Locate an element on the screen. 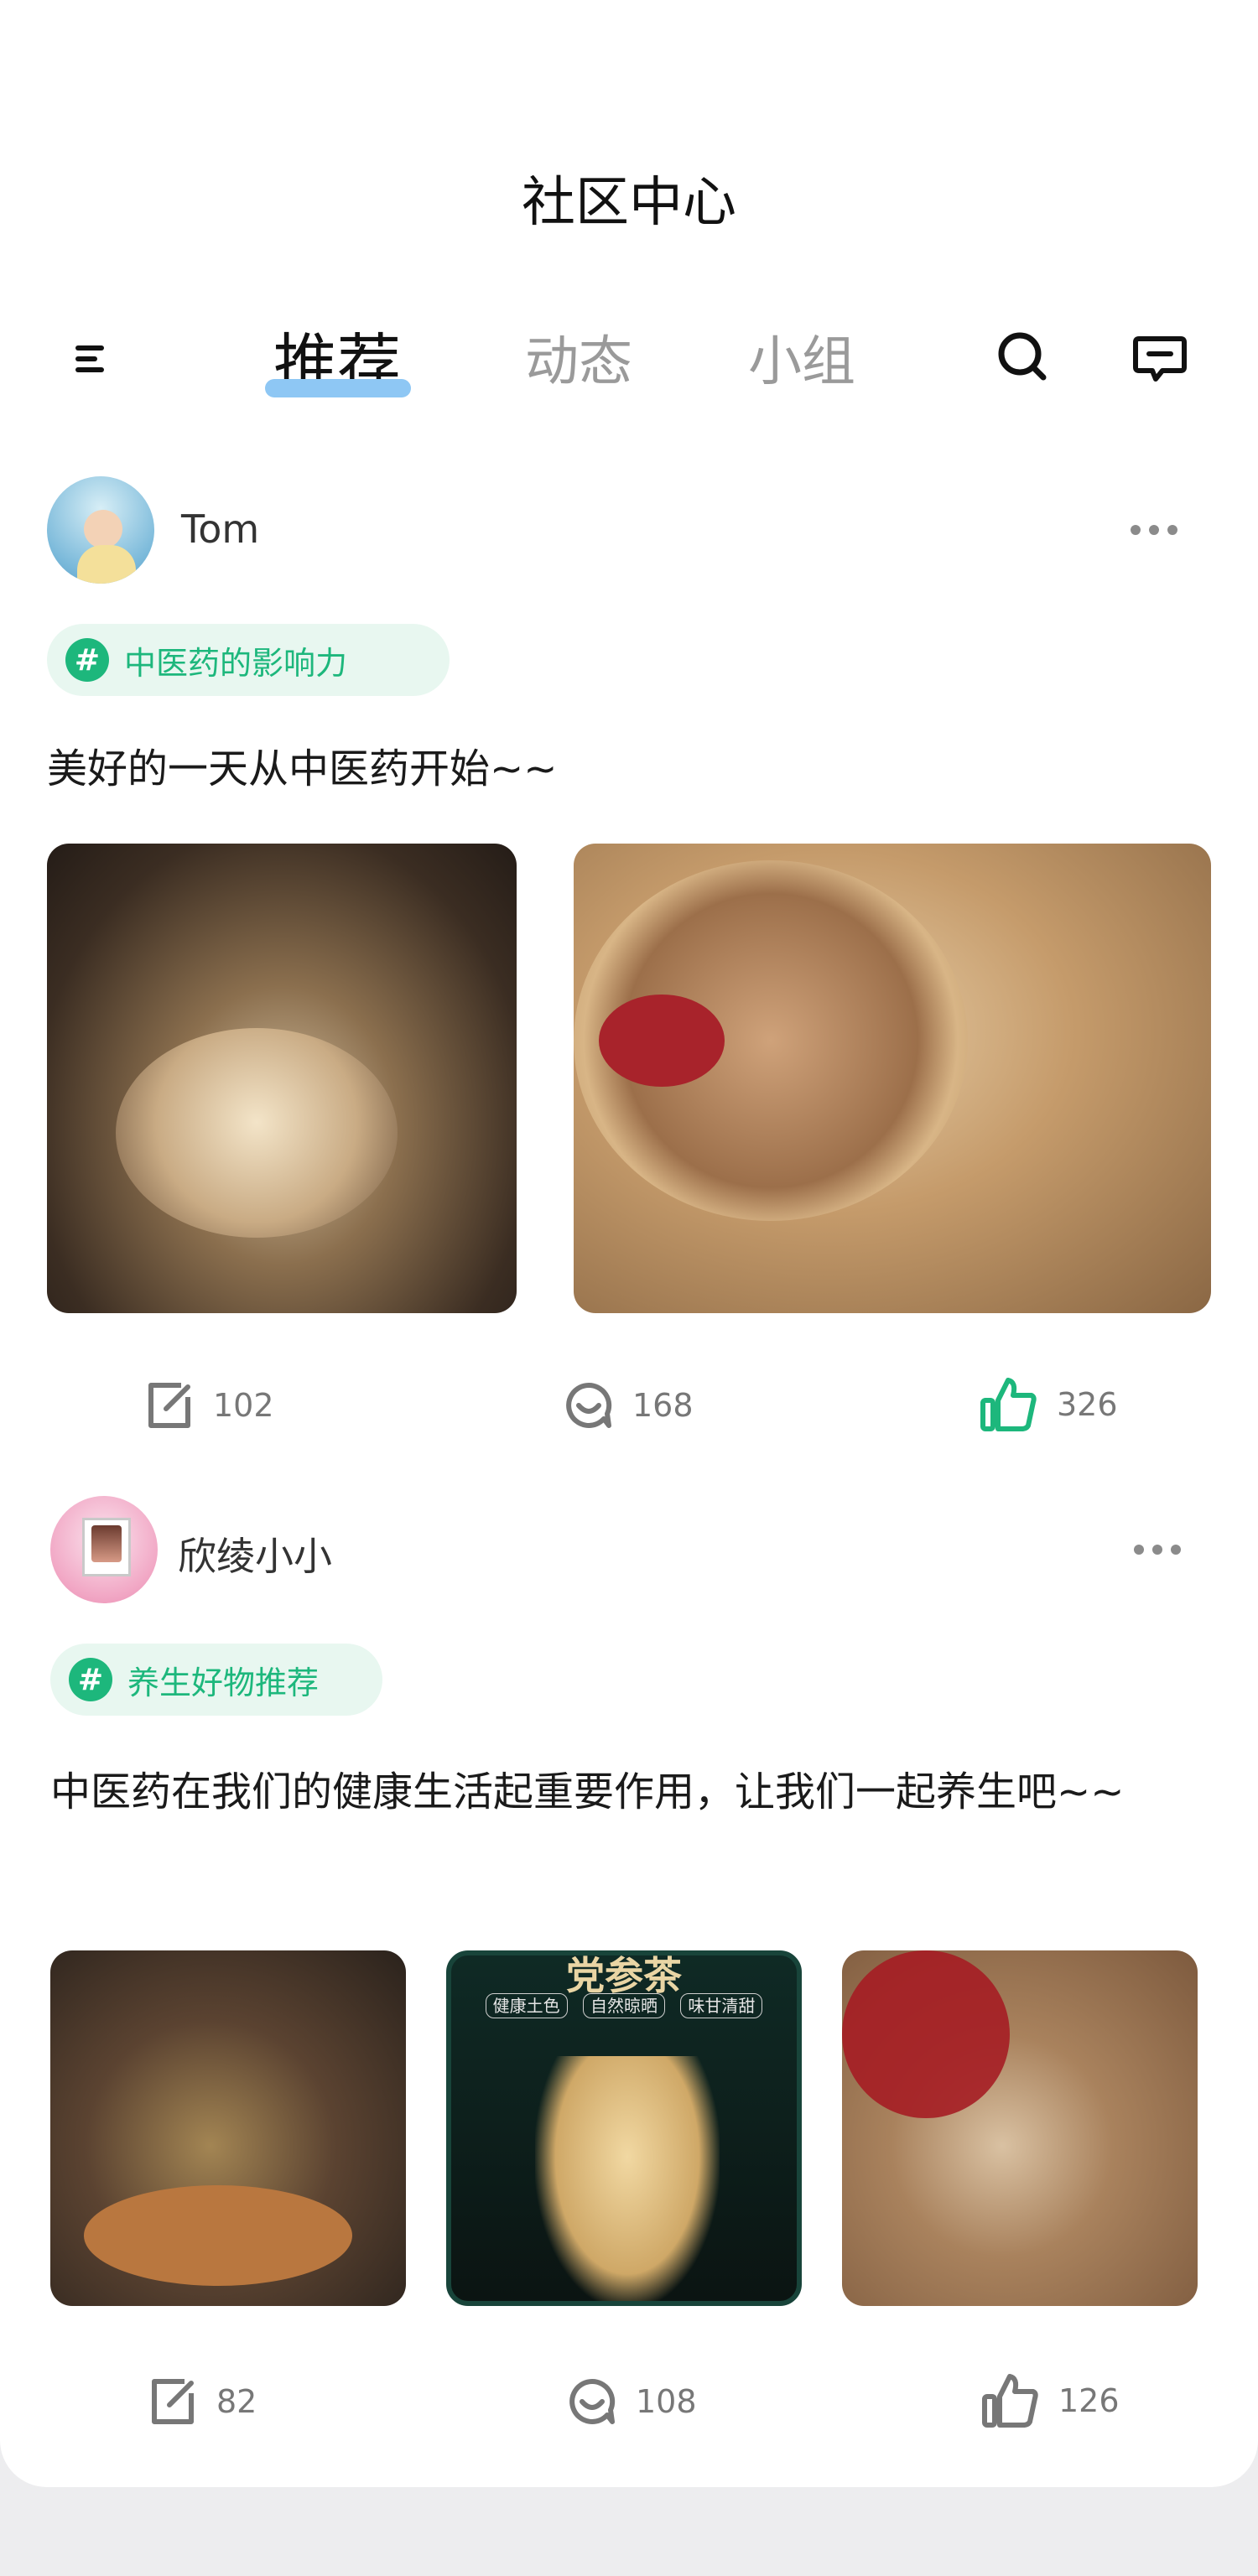 The image size is (1258, 2576). topic-tag-label: 中医药的影响力 is located at coordinates (236, 663).